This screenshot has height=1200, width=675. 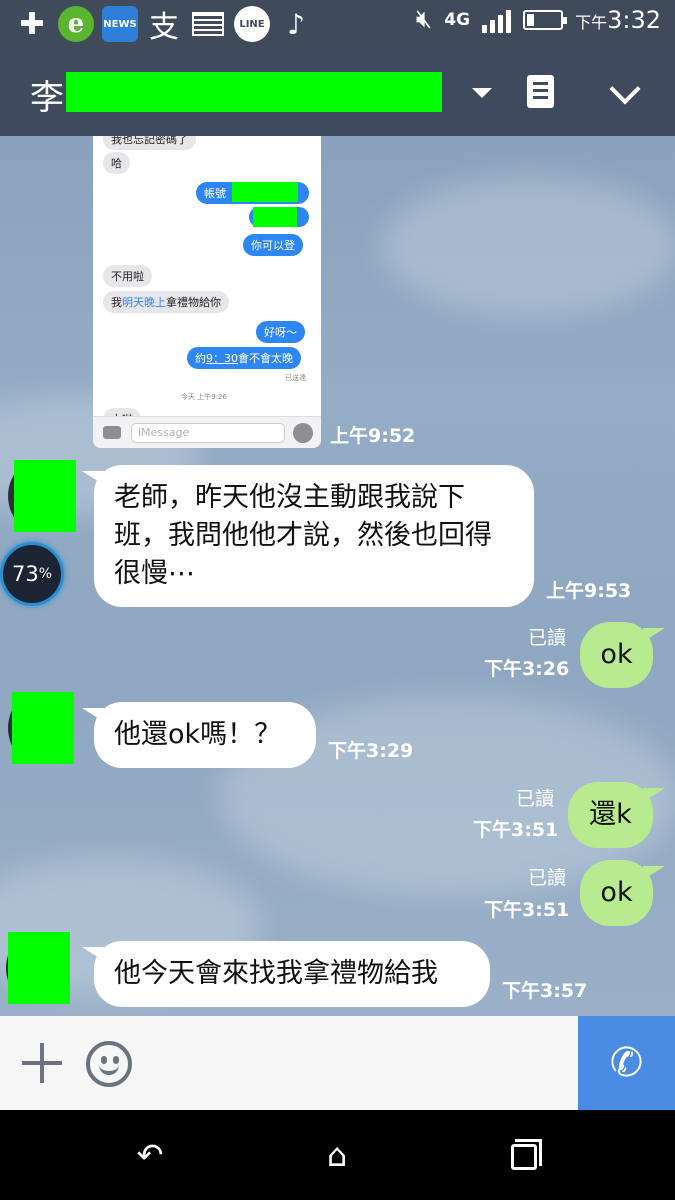 I want to click on message-input-bar, so click(x=337, y=1063).